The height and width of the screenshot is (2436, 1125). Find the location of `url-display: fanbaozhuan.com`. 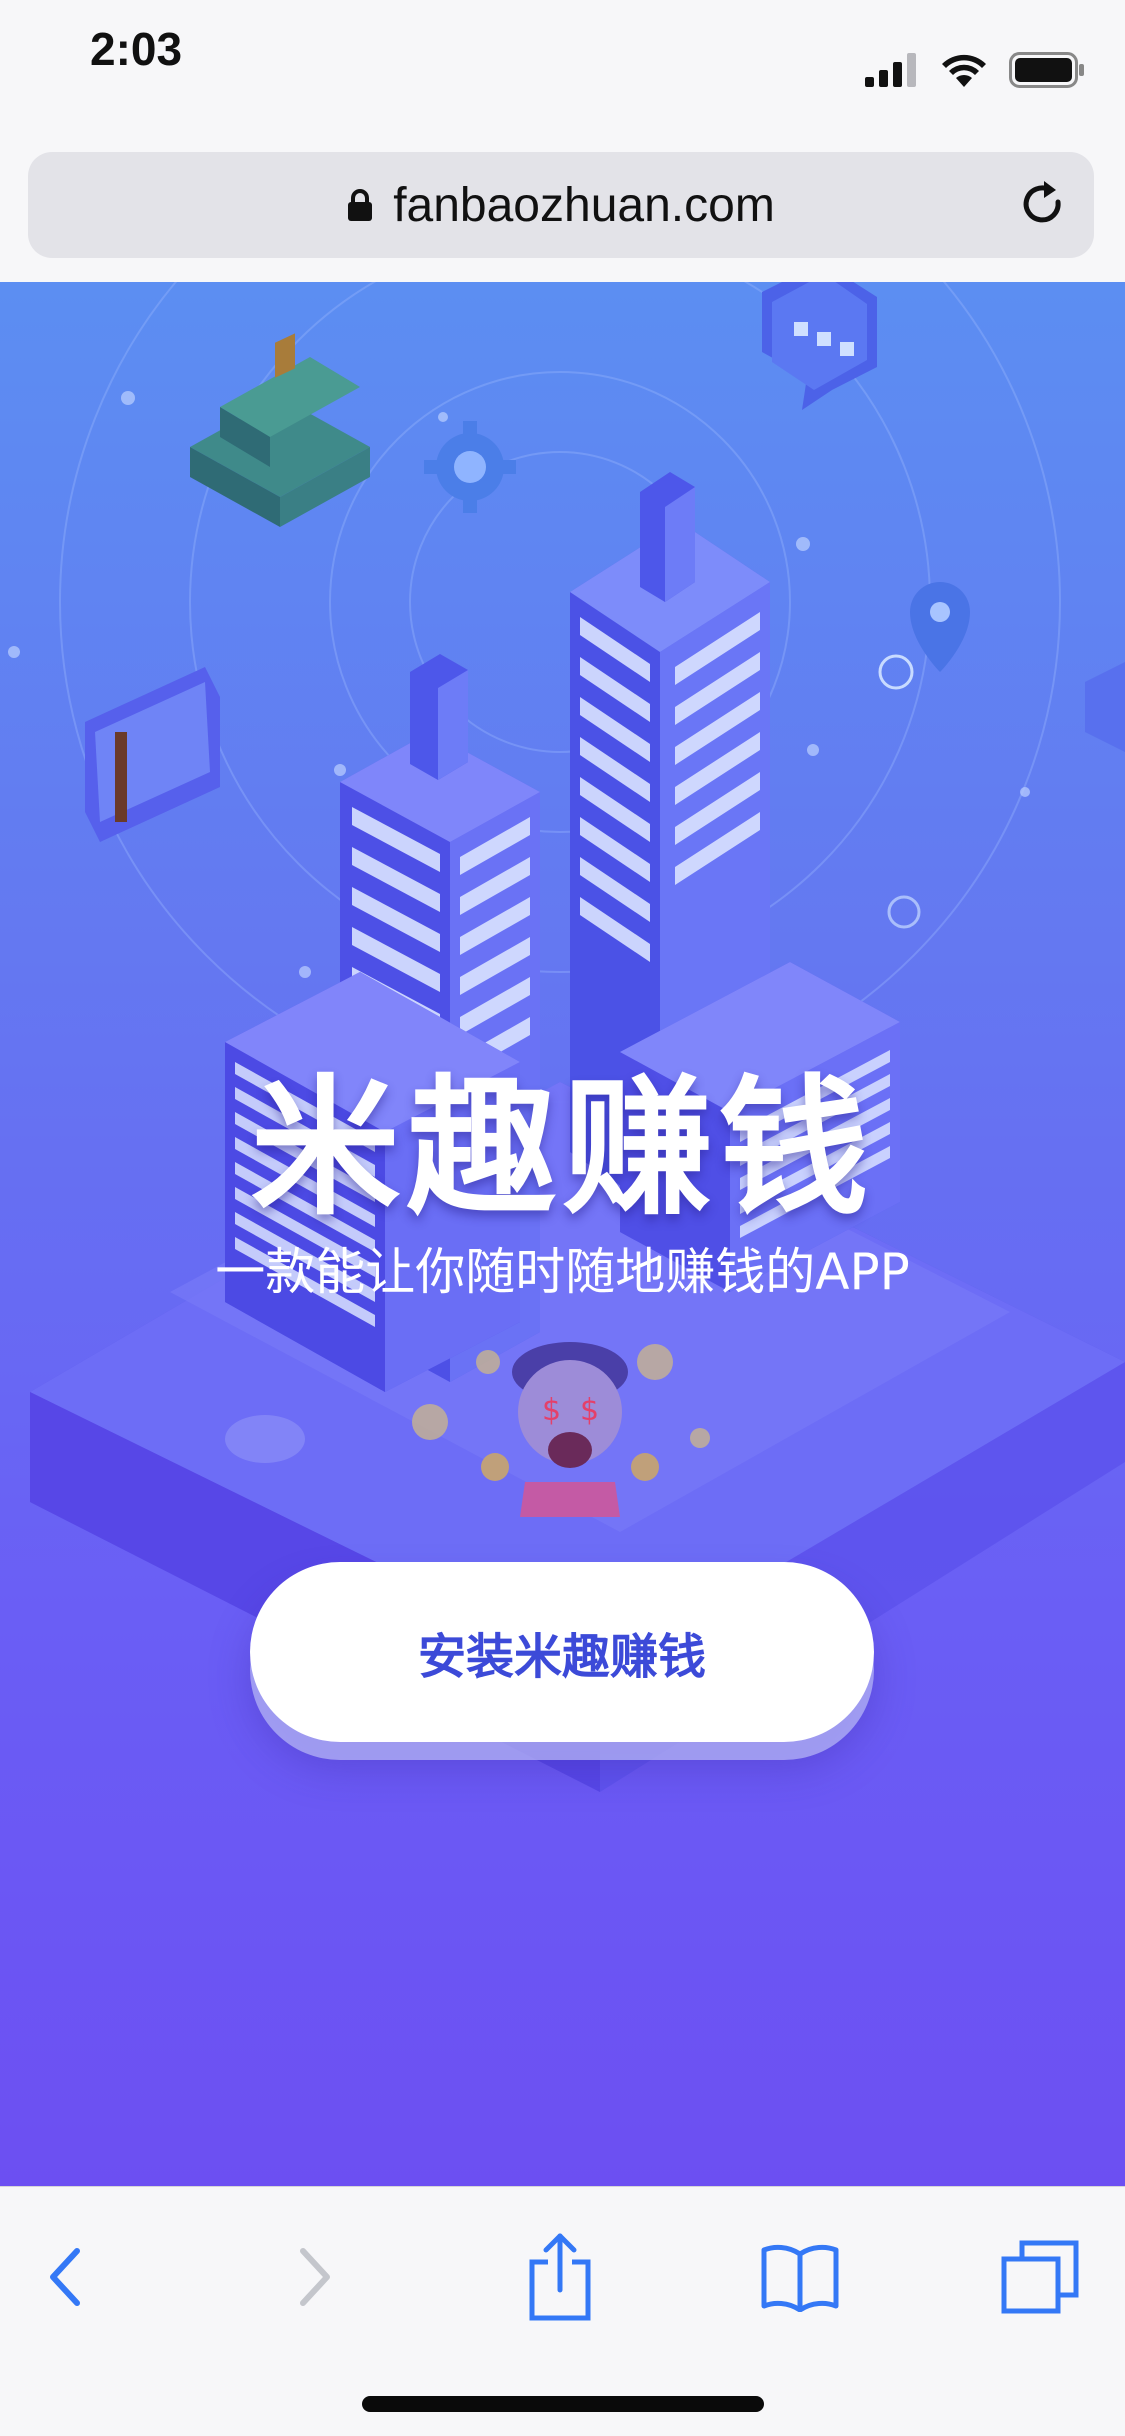

url-display: fanbaozhuan.com is located at coordinates (561, 205).